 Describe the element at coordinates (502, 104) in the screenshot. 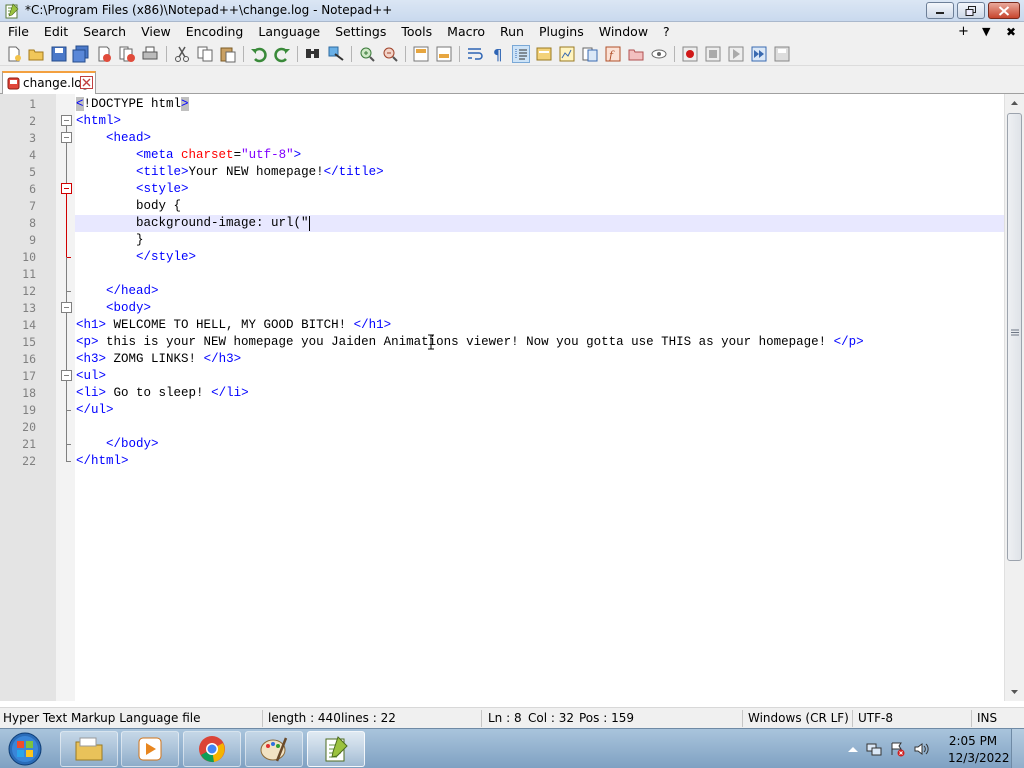

I see `code-line: 1 <!DOCTYPE html>` at that location.